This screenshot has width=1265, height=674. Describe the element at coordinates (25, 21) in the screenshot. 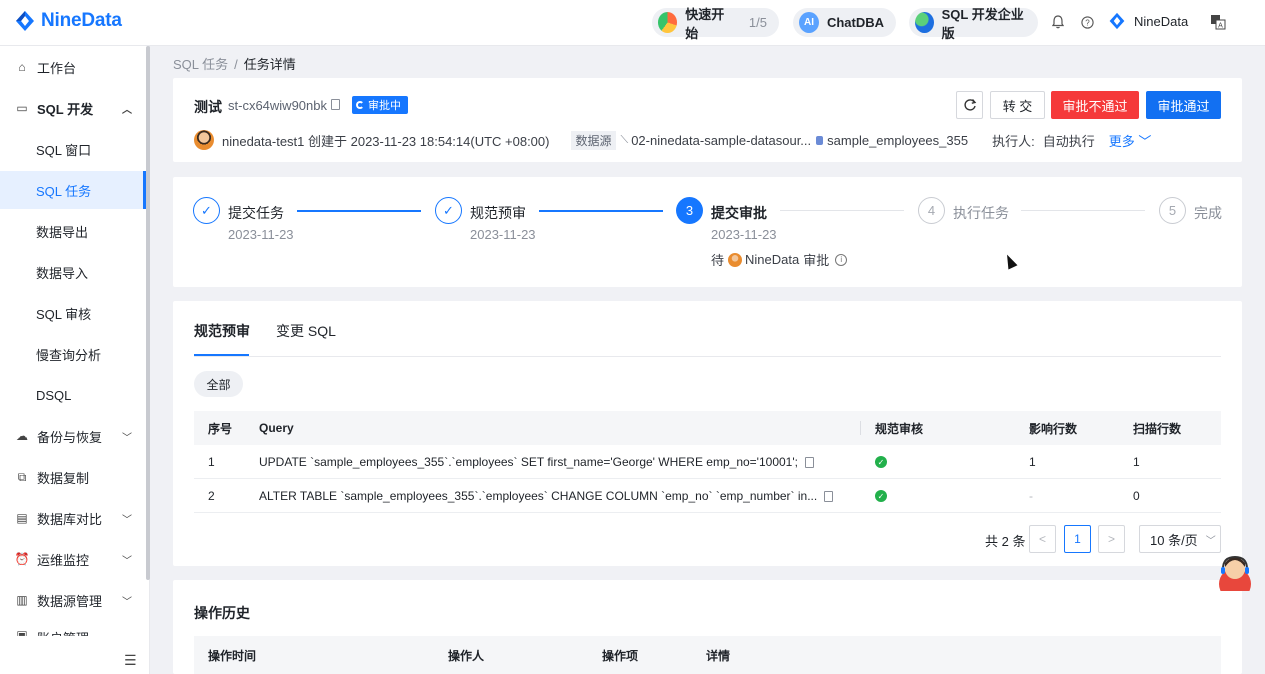

I see `ninedata-logo-icon` at that location.